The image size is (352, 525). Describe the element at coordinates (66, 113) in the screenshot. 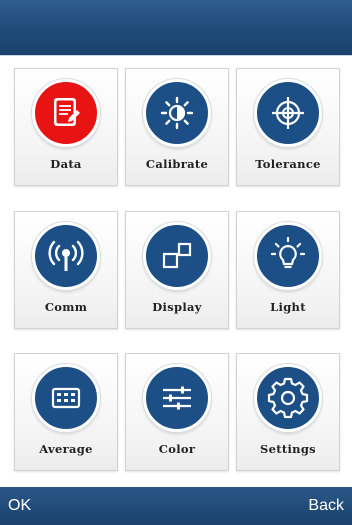

I see `document-icon` at that location.